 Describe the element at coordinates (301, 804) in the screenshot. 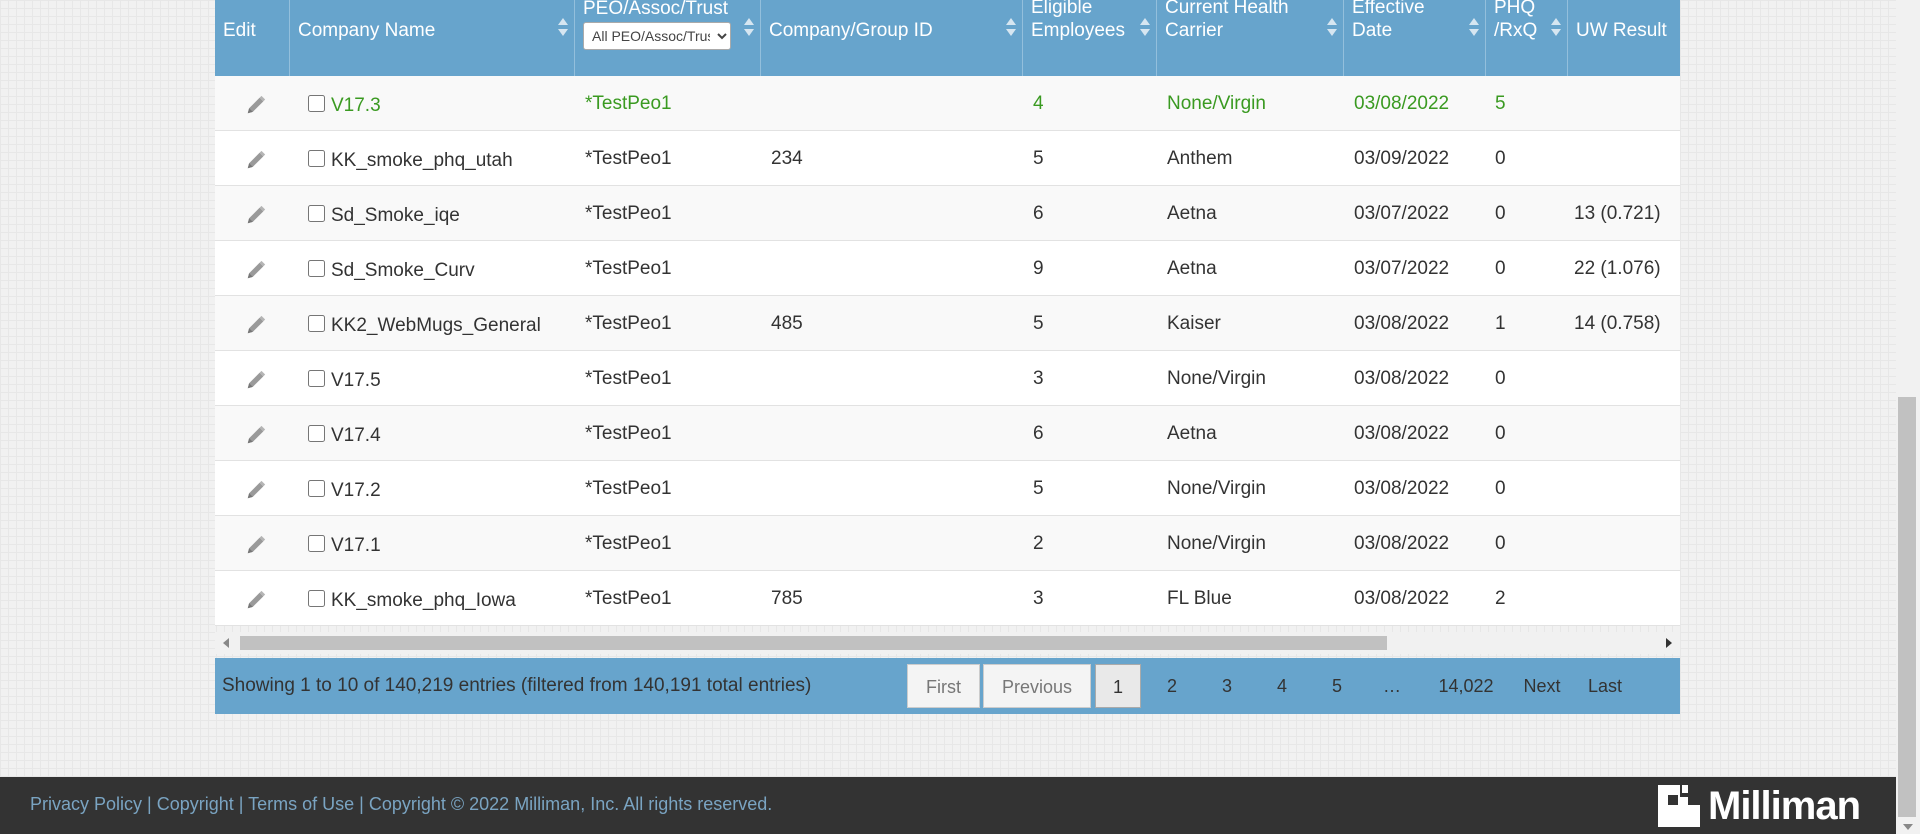

I see `terms-of-use-link: Terms of Use` at that location.